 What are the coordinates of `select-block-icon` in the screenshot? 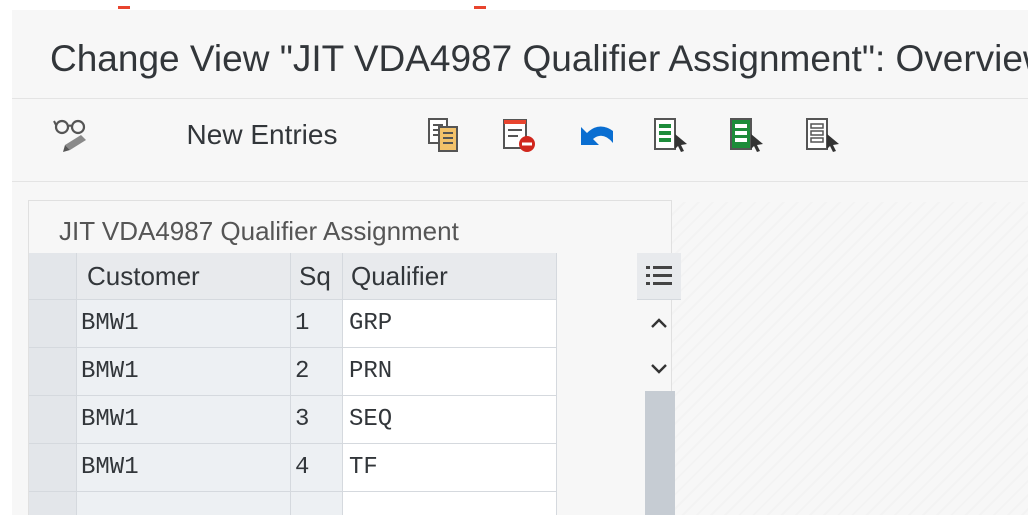 It's located at (746, 135).